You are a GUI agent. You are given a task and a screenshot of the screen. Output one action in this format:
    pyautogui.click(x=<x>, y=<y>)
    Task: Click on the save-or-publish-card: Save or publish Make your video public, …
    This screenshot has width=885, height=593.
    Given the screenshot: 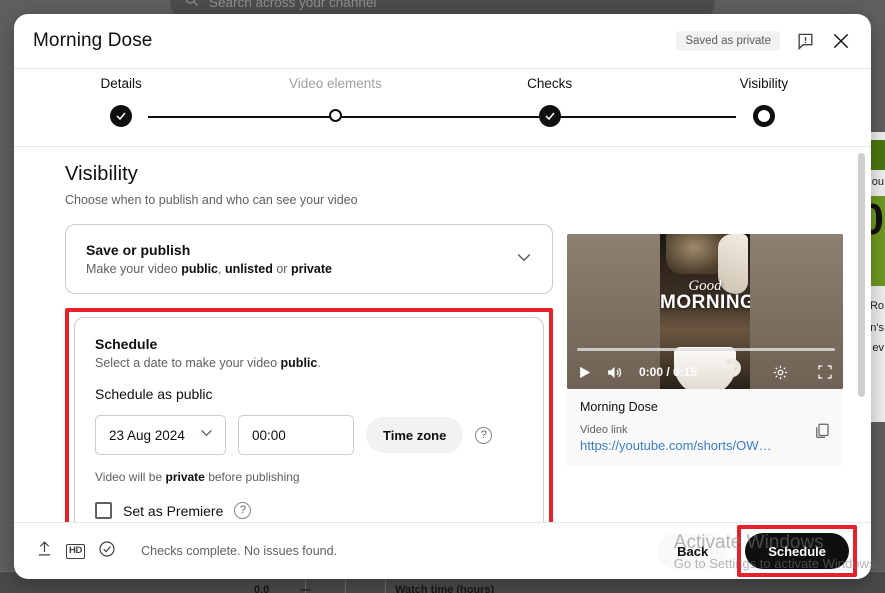 What is the action you would take?
    pyautogui.click(x=309, y=259)
    